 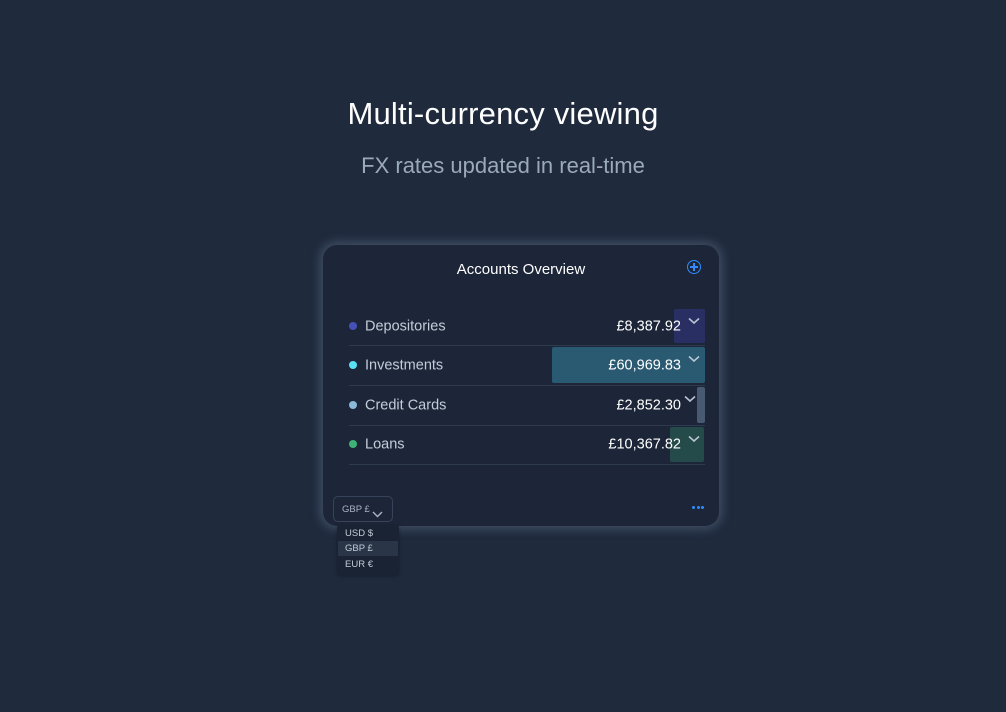 What do you see at coordinates (405, 326) in the screenshot?
I see `account-label: Depositories` at bounding box center [405, 326].